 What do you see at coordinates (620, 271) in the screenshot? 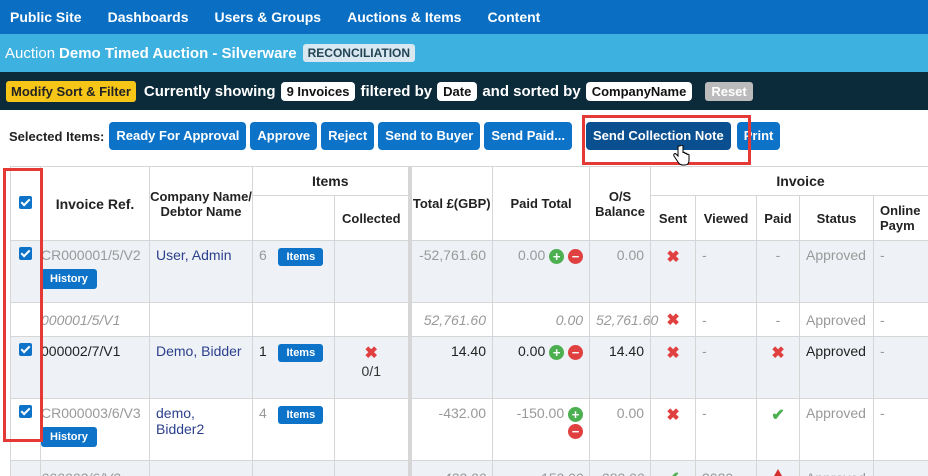
I see `os-balance-value: 0.00` at bounding box center [620, 271].